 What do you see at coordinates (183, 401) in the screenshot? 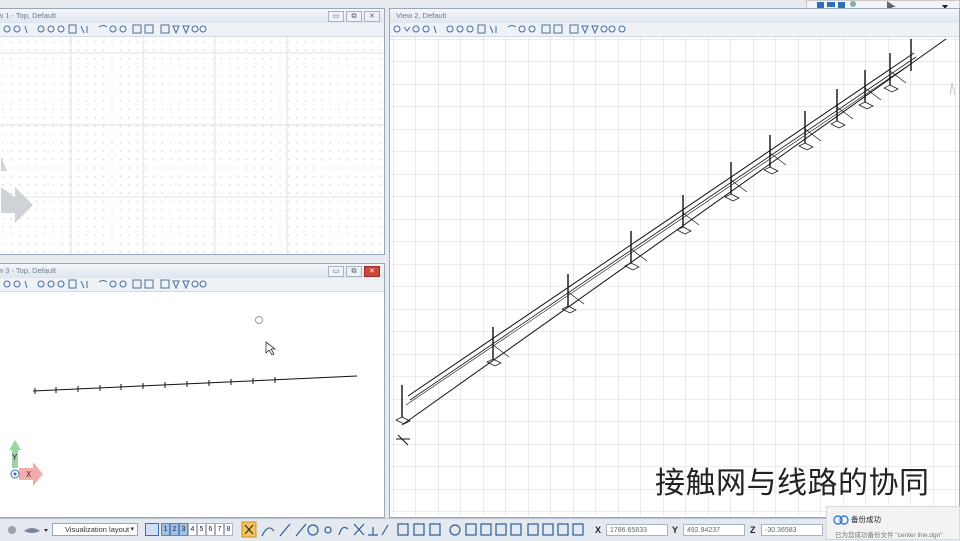
I see `view-3-drawing: Y X` at bounding box center [183, 401].